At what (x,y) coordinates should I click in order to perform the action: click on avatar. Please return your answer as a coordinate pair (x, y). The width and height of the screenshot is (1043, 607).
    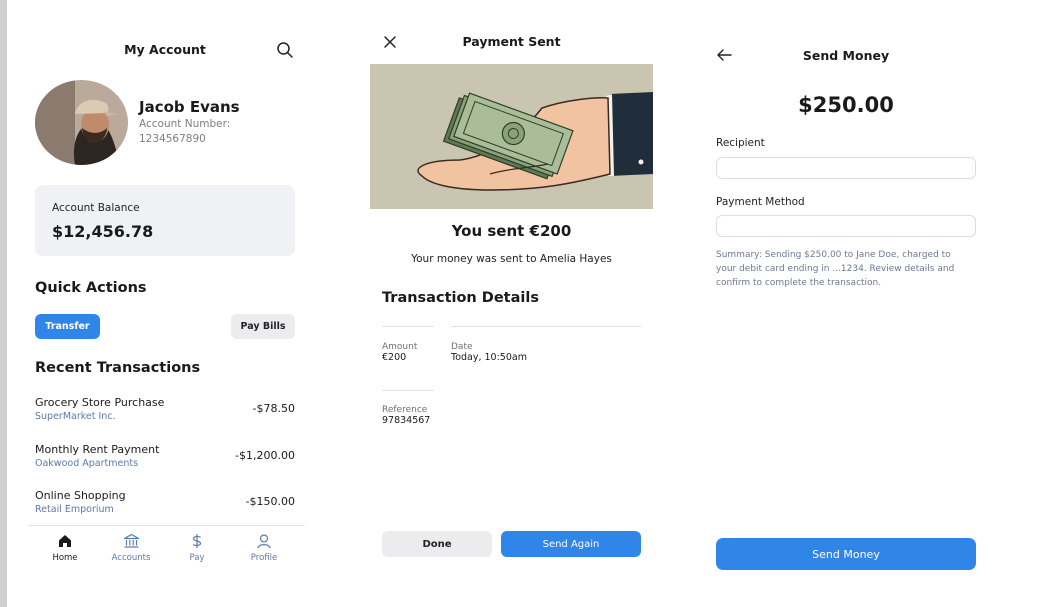
    Looking at the image, I should click on (81, 122).